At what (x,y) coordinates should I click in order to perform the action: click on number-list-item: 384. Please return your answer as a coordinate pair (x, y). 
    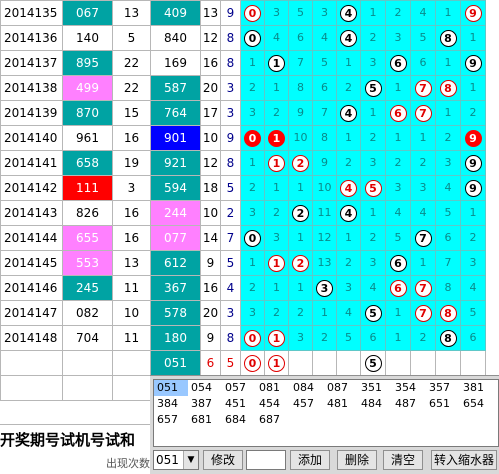
    Looking at the image, I should click on (171, 404).